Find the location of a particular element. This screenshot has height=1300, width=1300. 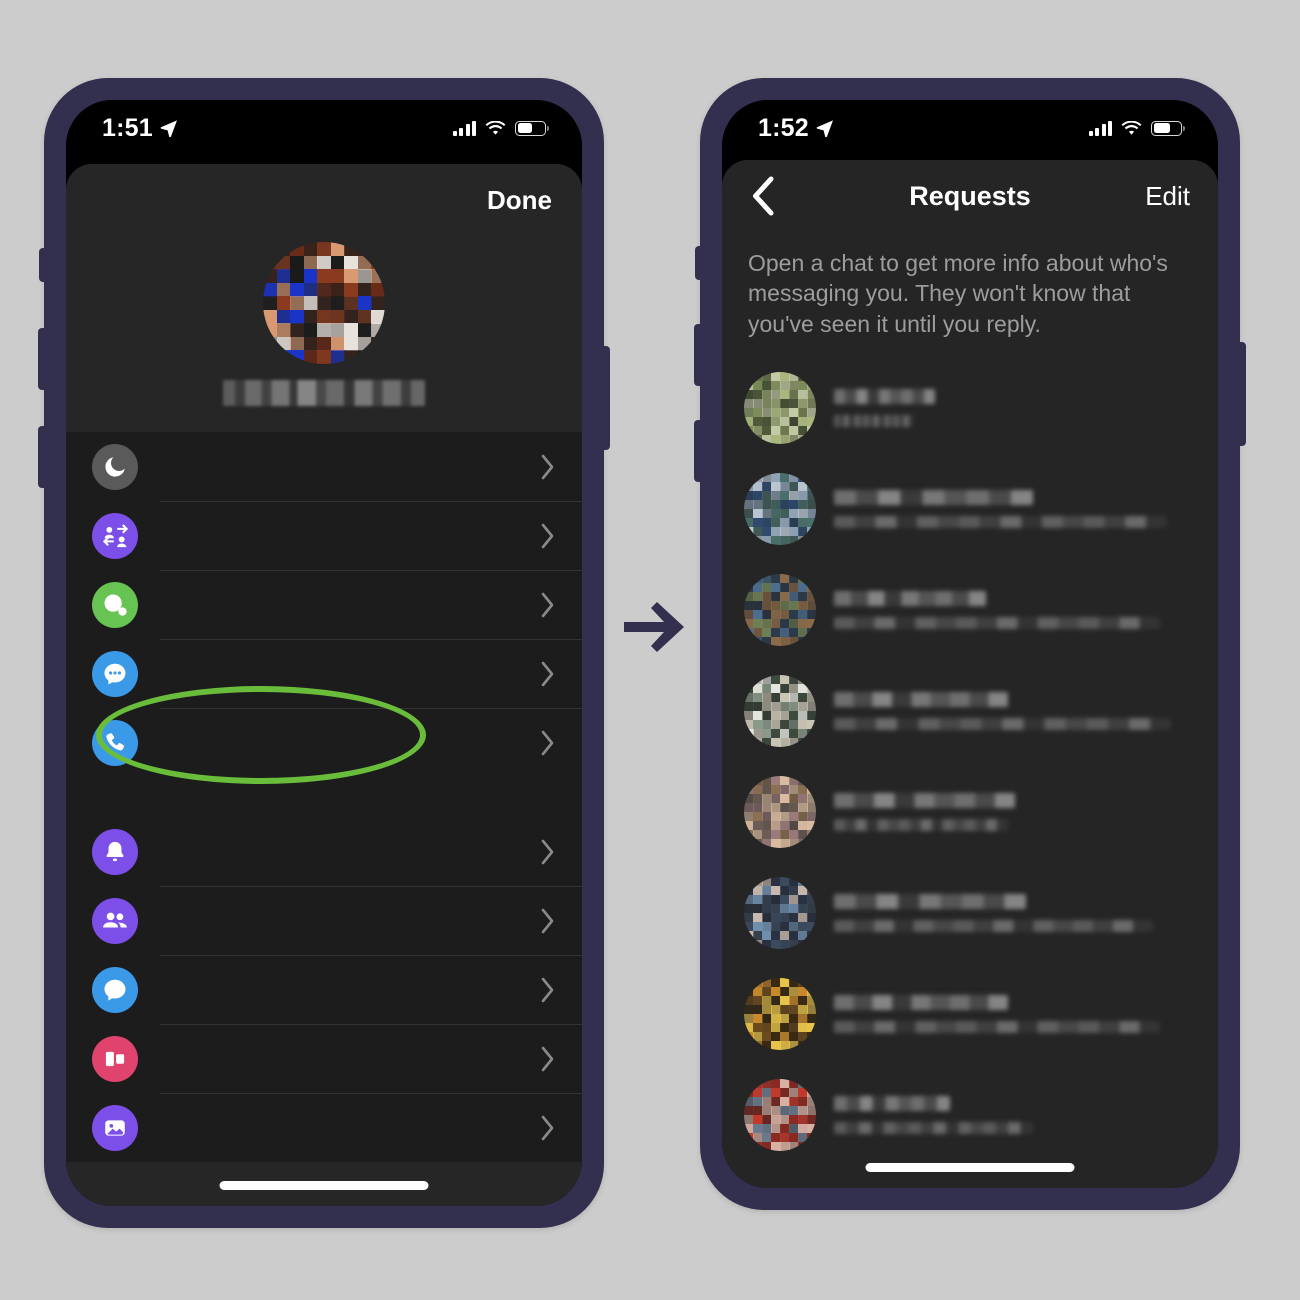

bell-icon is located at coordinates (115, 851).